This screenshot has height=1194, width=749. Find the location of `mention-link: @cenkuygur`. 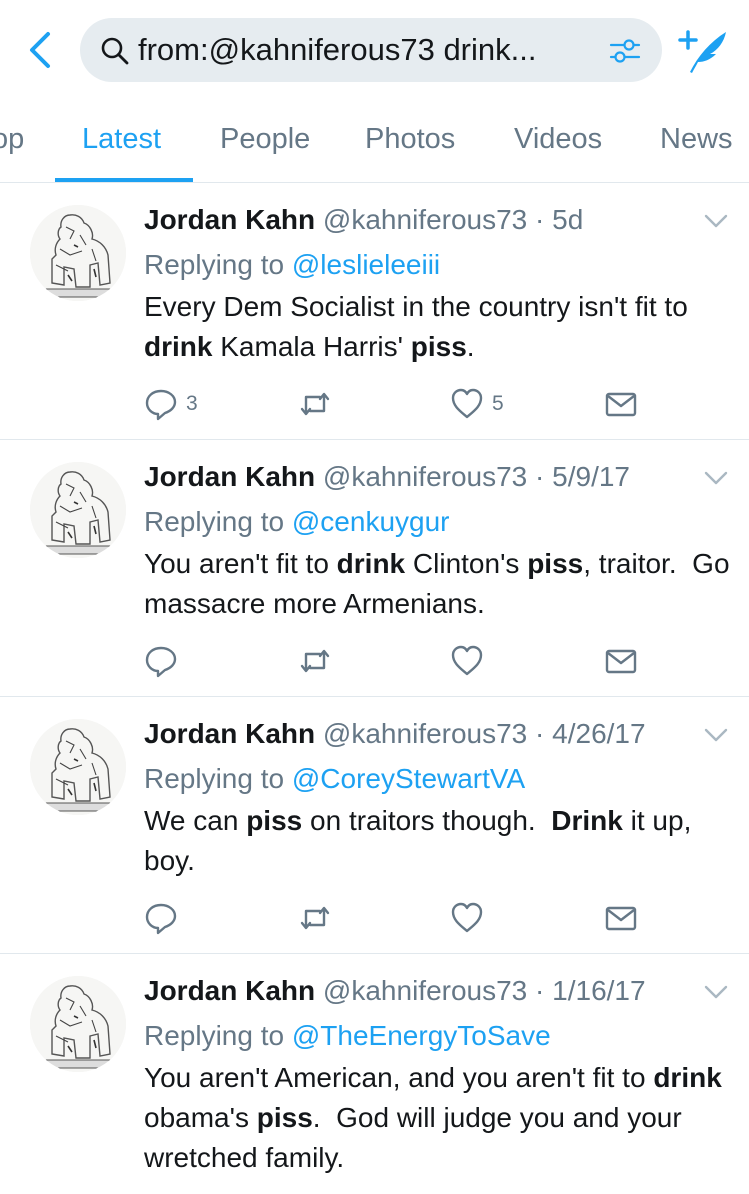

mention-link: @cenkuygur is located at coordinates (371, 521).